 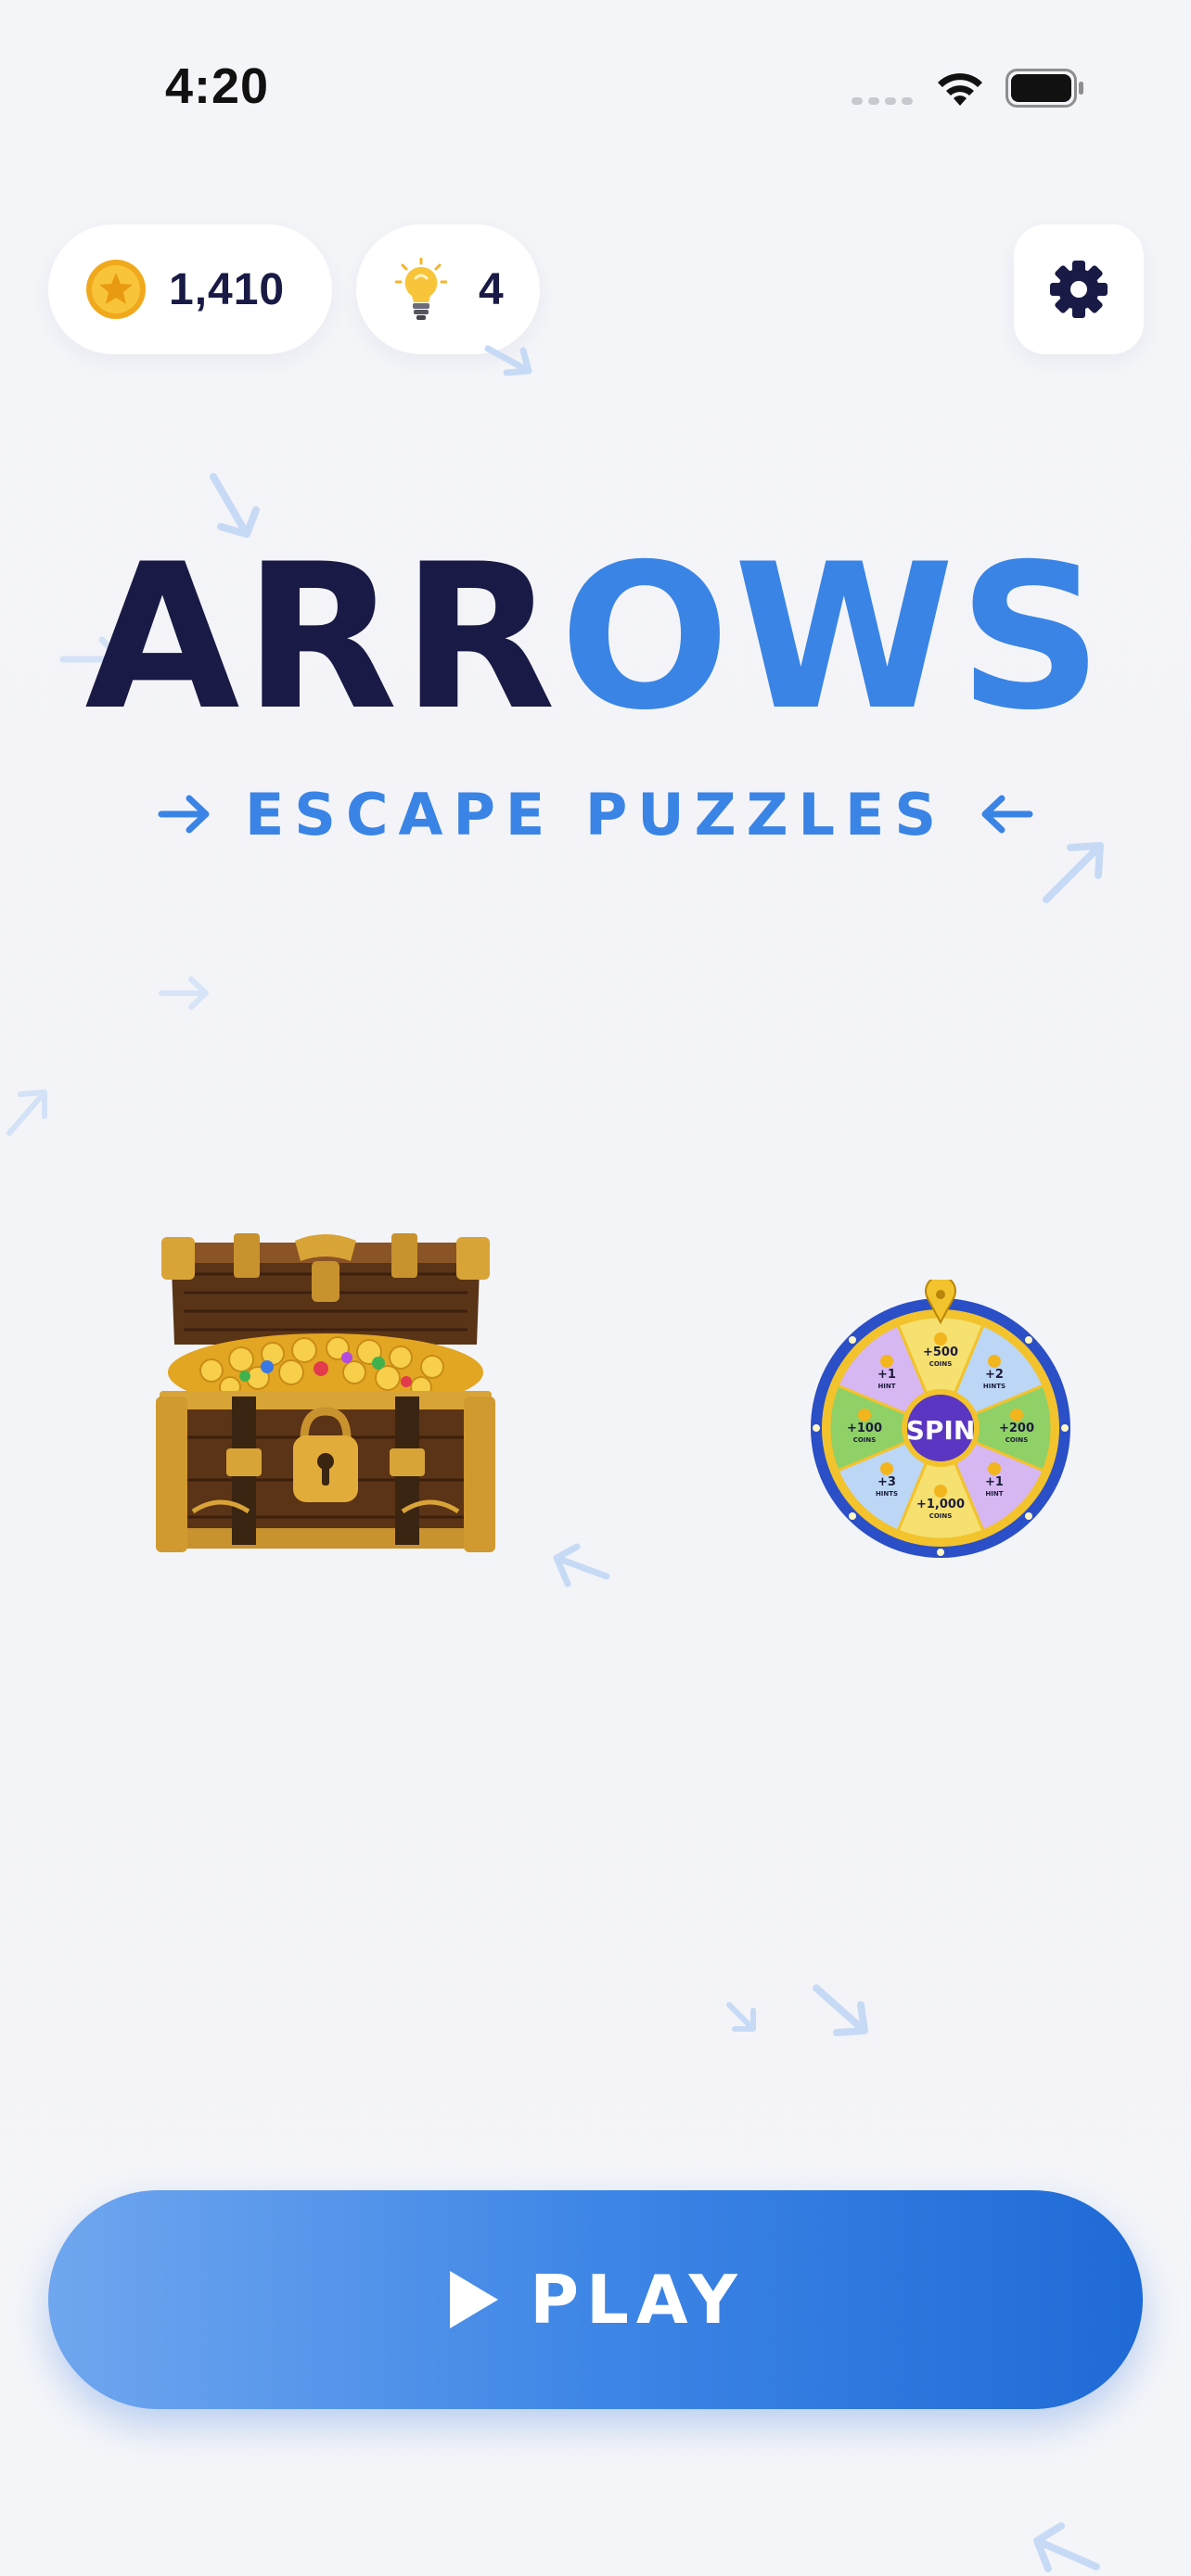 What do you see at coordinates (325, 1394) in the screenshot?
I see `treasure-chest-button` at bounding box center [325, 1394].